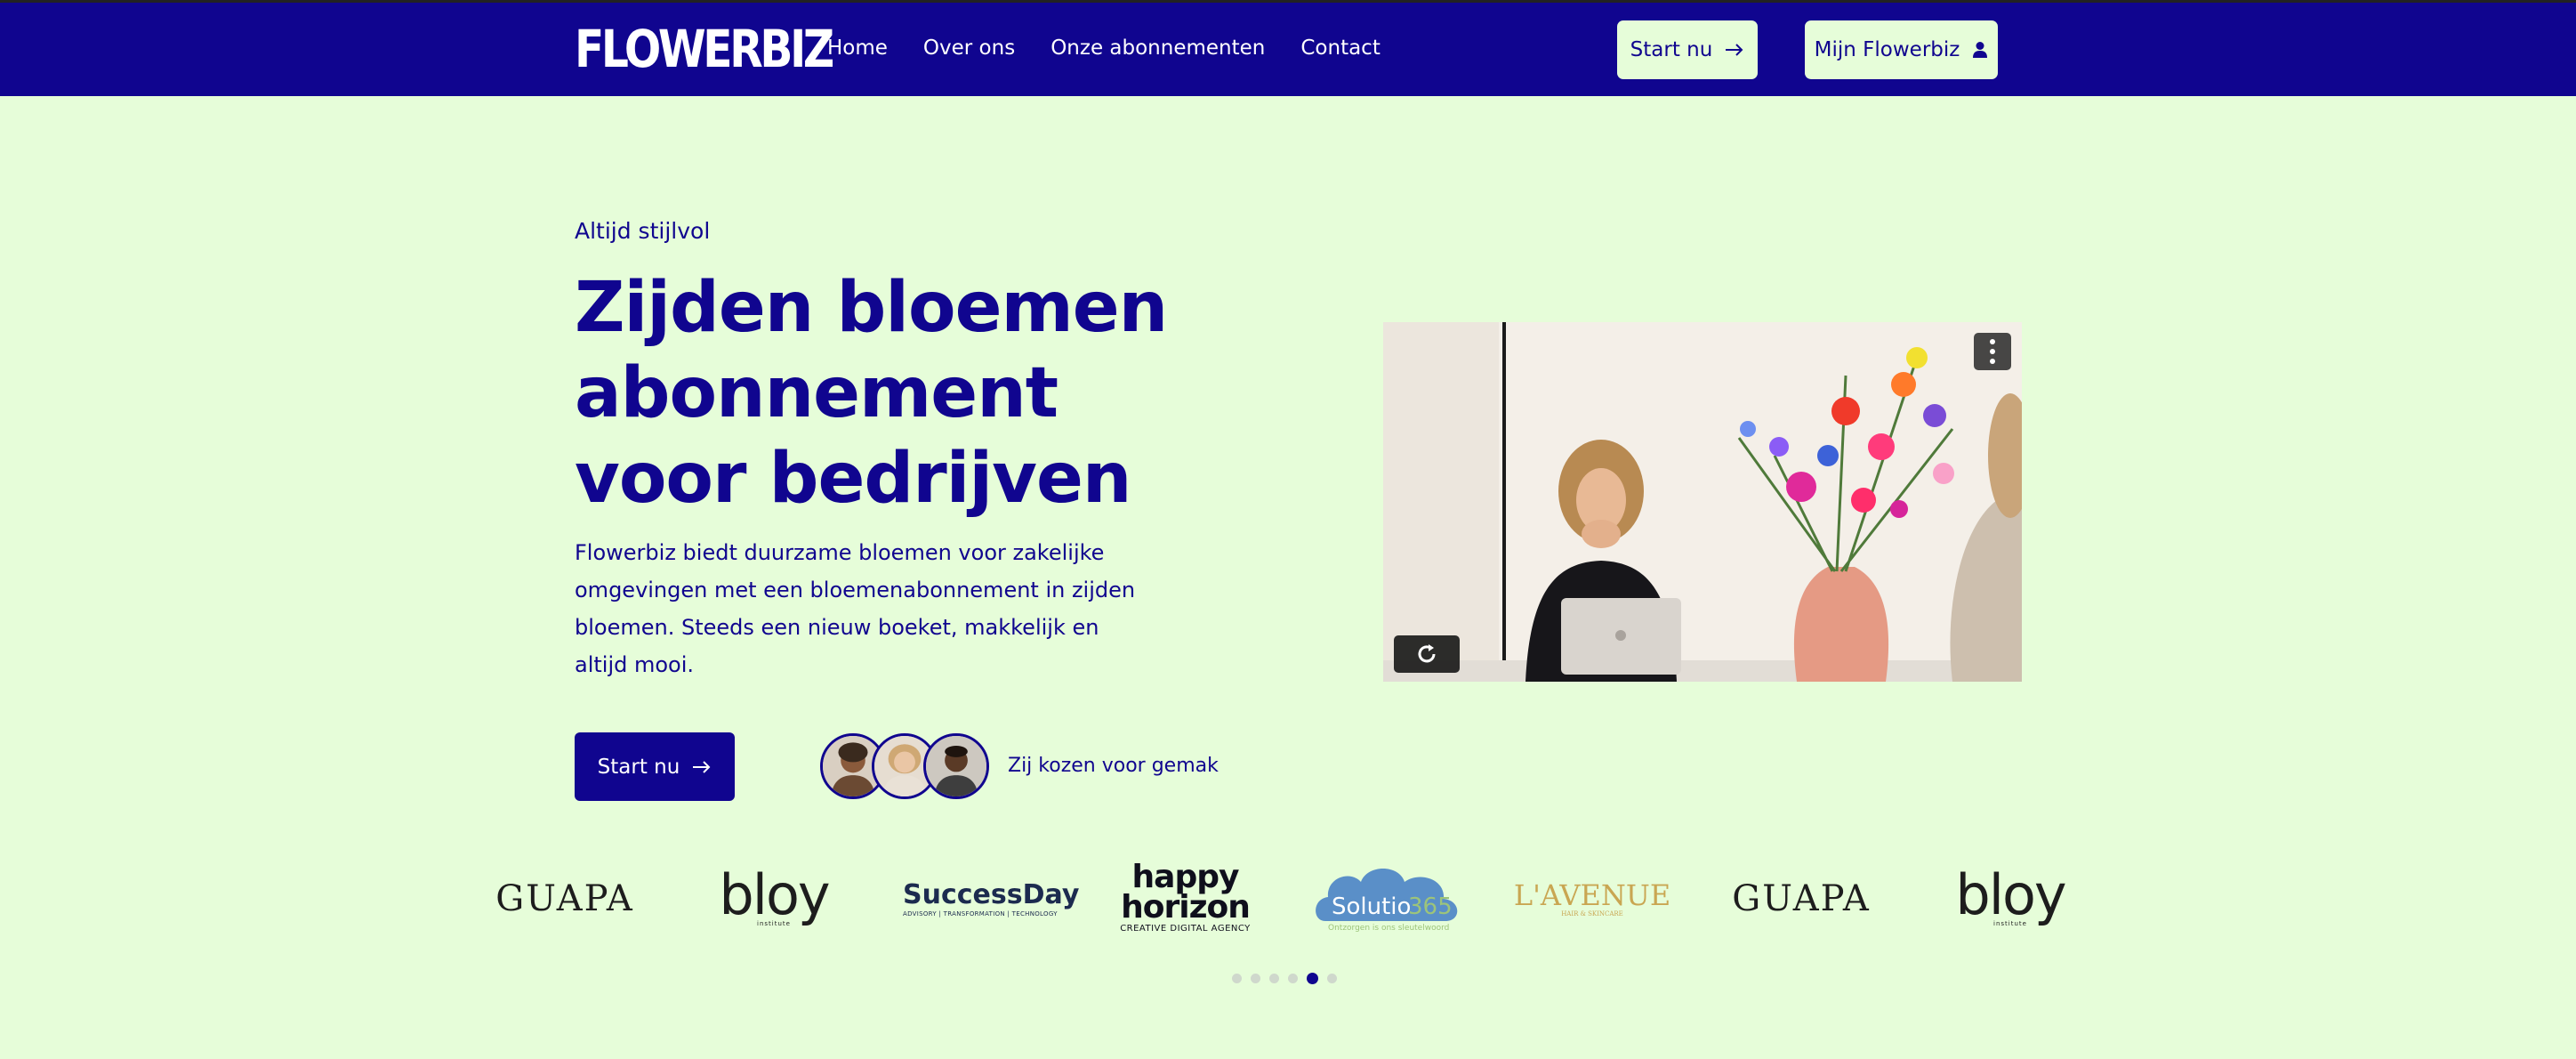 This screenshot has height=1059, width=2576. What do you see at coordinates (1388, 928) in the screenshot?
I see `logo-solutio-sub: Ontzorgen is ons sleutelwoord` at bounding box center [1388, 928].